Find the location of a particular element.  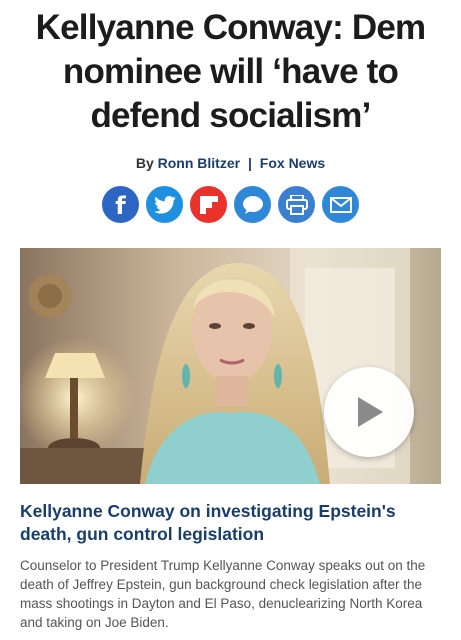

email-share-button is located at coordinates (340, 204).